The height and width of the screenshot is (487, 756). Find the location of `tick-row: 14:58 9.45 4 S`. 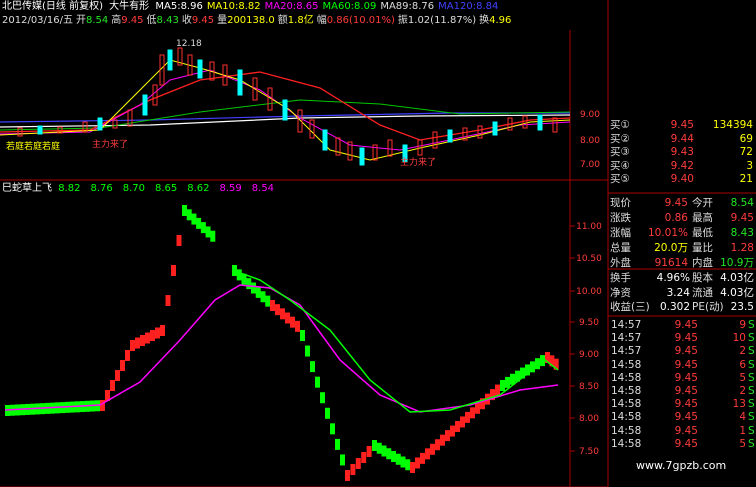

tick-row: 14:58 9.45 4 S is located at coordinates (682, 417).